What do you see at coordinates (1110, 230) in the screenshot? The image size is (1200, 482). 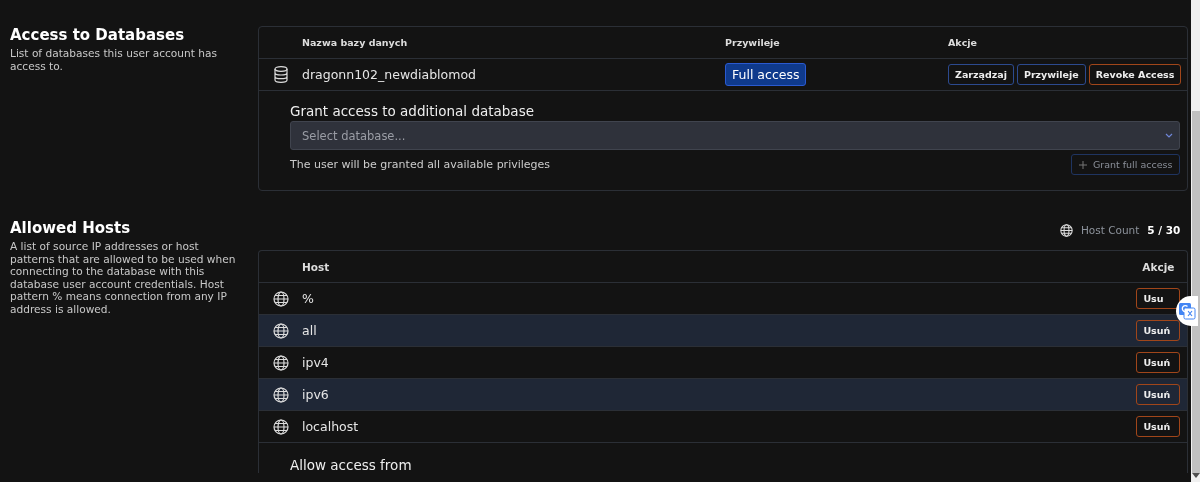 I see `host-count-label: Host Count` at bounding box center [1110, 230].